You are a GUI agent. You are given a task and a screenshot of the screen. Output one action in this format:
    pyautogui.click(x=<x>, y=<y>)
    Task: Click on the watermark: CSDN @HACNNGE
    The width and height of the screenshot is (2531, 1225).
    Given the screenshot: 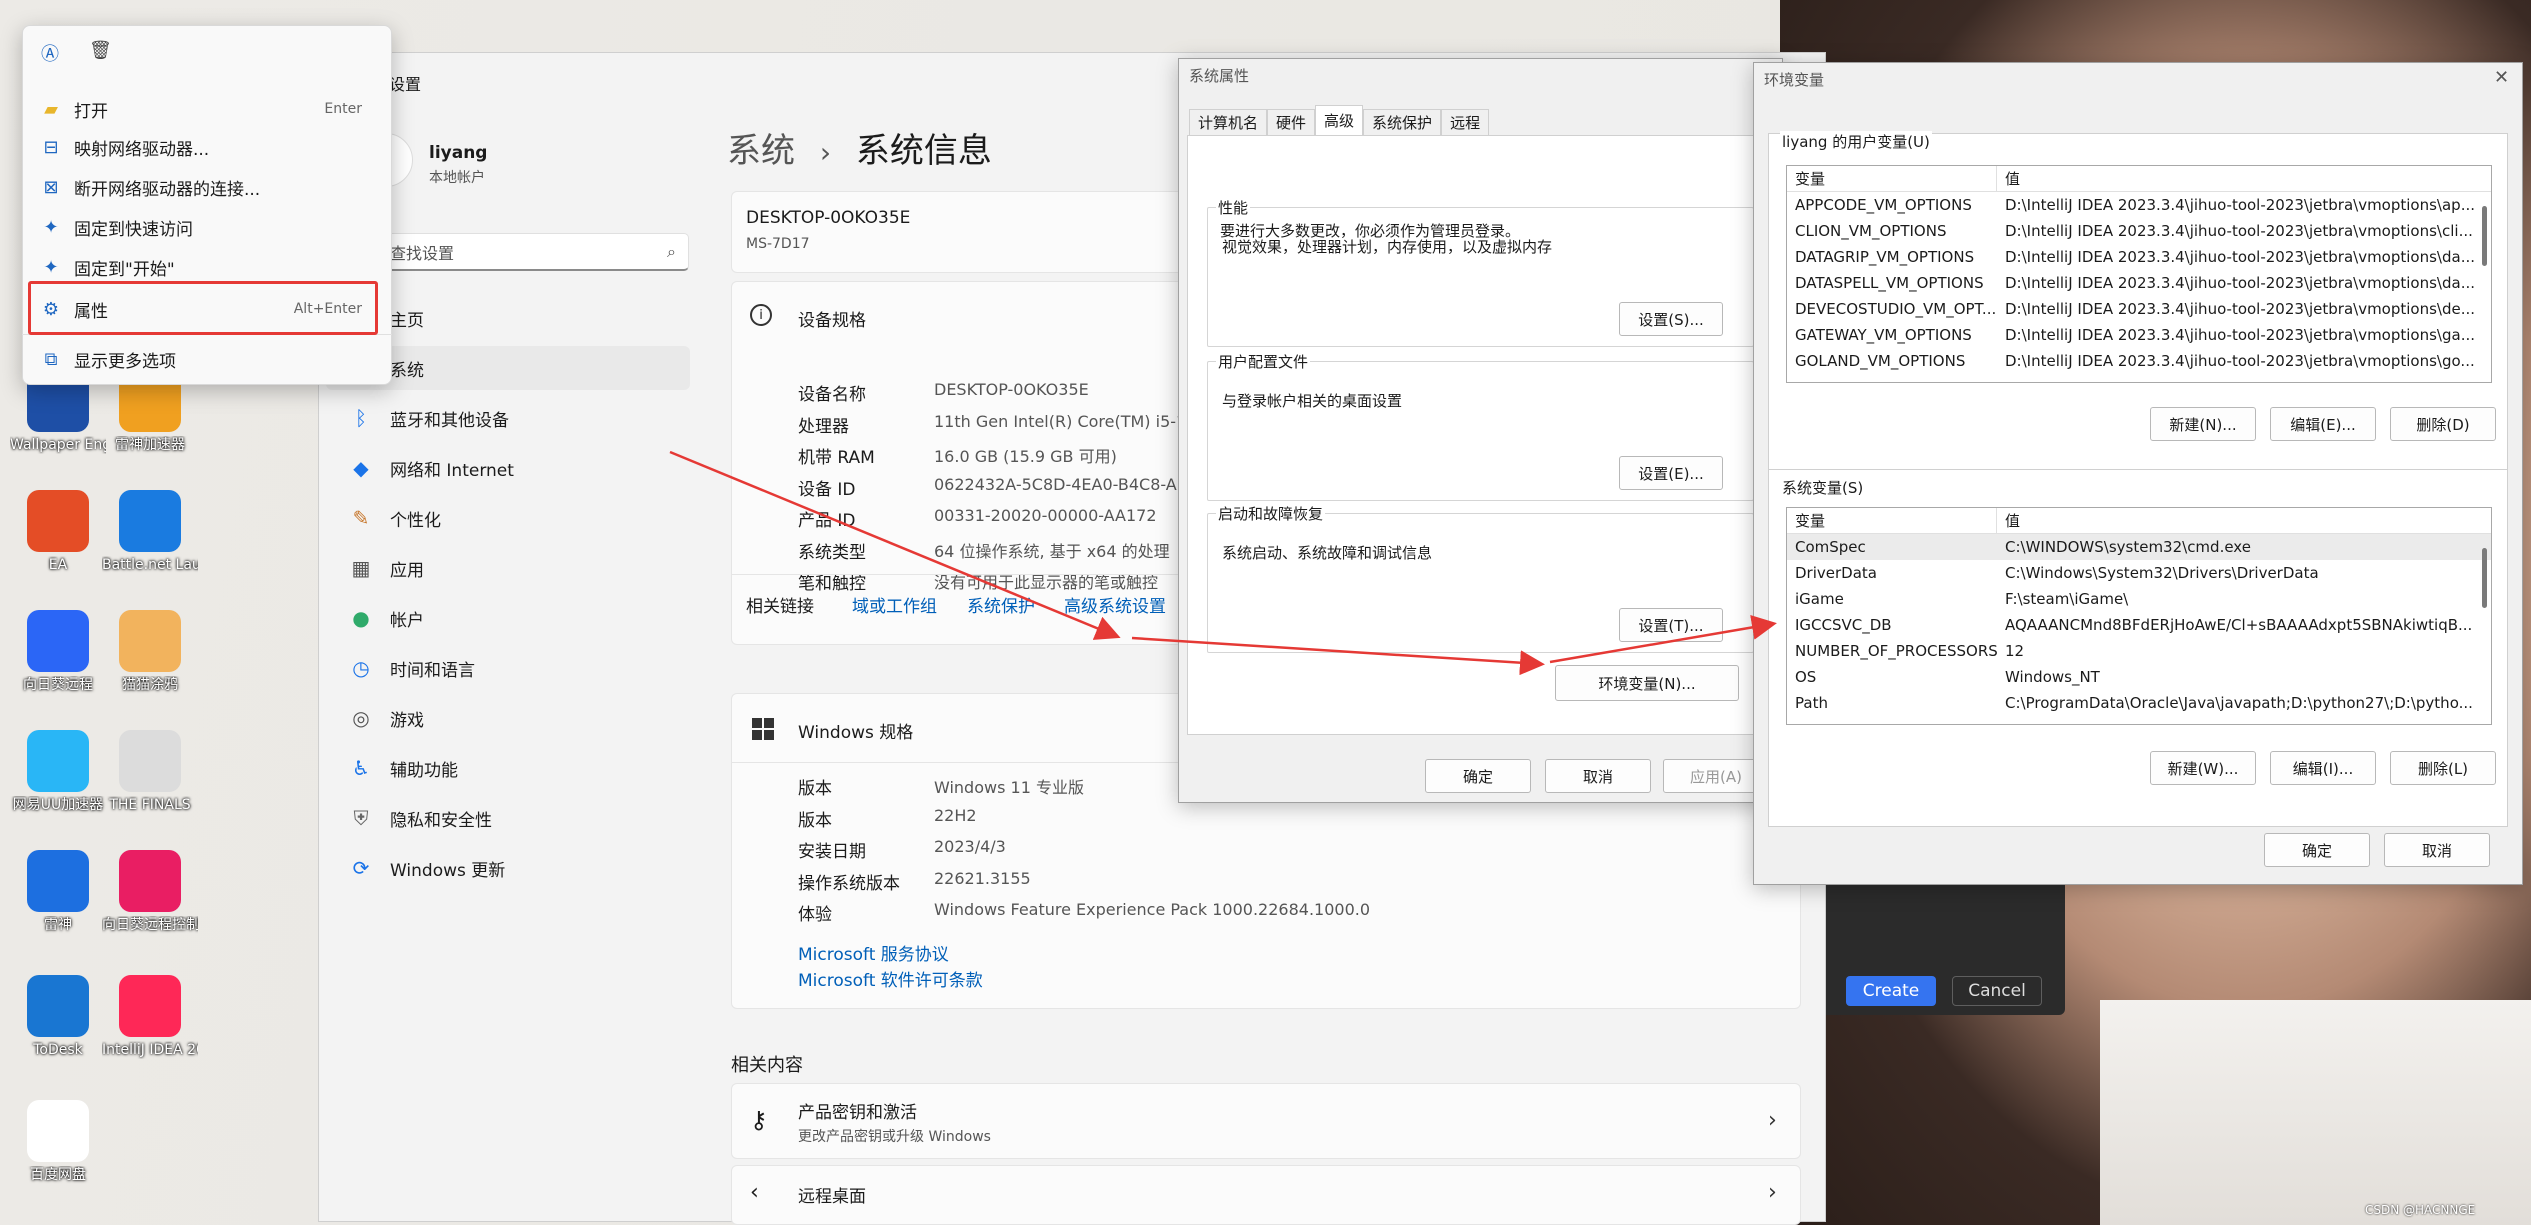 What is the action you would take?
    pyautogui.click(x=2420, y=1210)
    